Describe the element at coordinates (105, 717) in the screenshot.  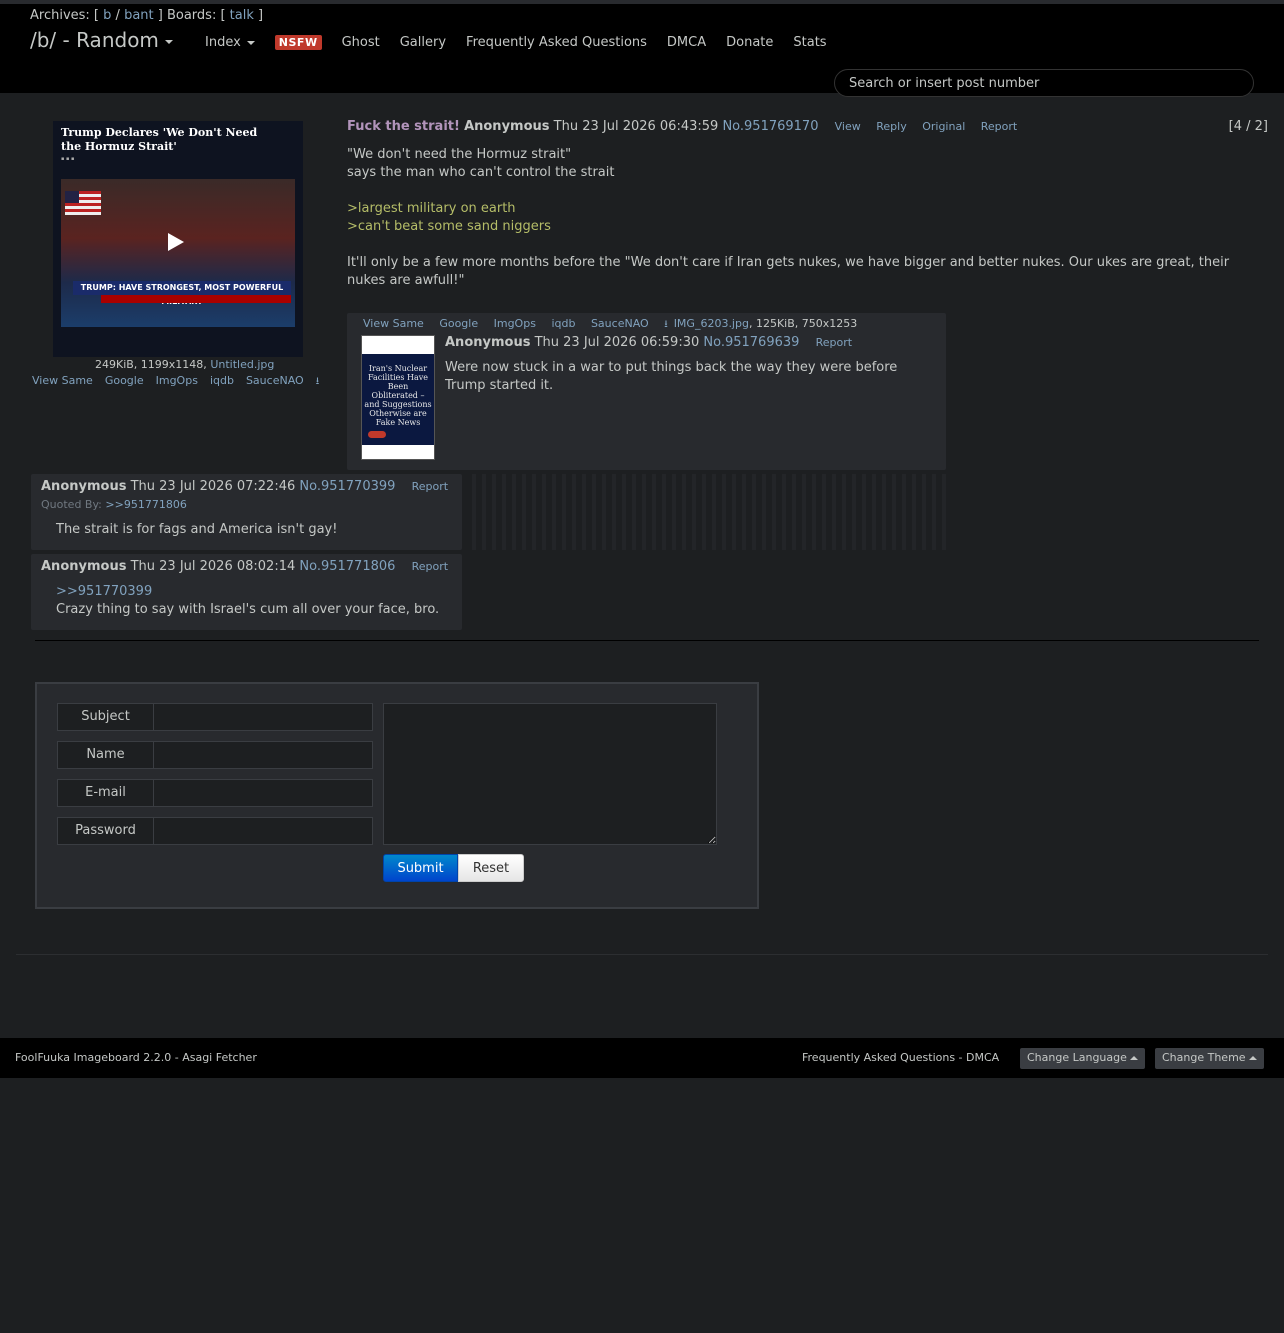
I see `subject-label: Subject` at that location.